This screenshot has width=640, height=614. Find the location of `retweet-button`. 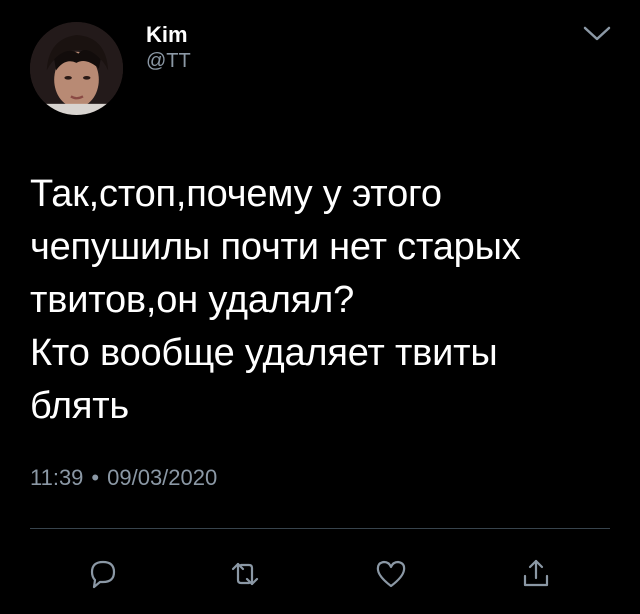

retweet-button is located at coordinates (245, 574).